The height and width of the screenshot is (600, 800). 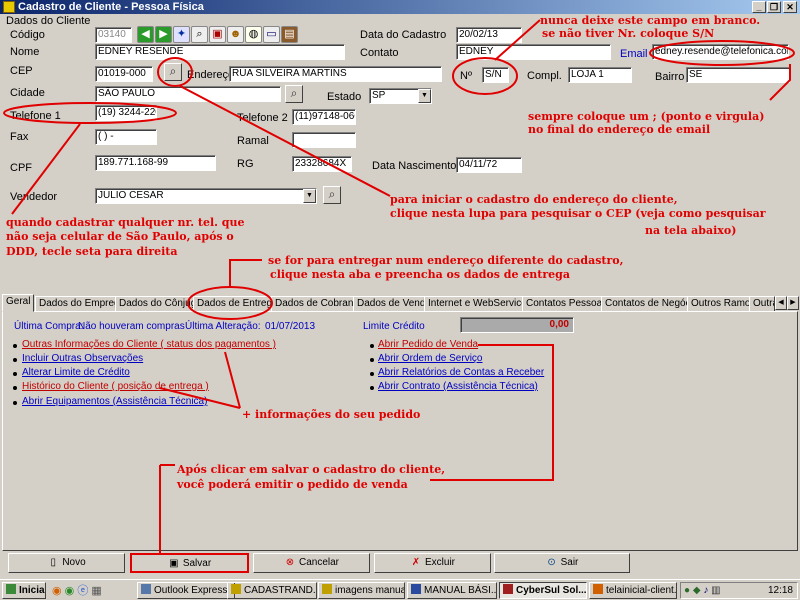 What do you see at coordinates (76, 372) in the screenshot?
I see `link-alterar-limite: Alterar Limite de Crédito` at bounding box center [76, 372].